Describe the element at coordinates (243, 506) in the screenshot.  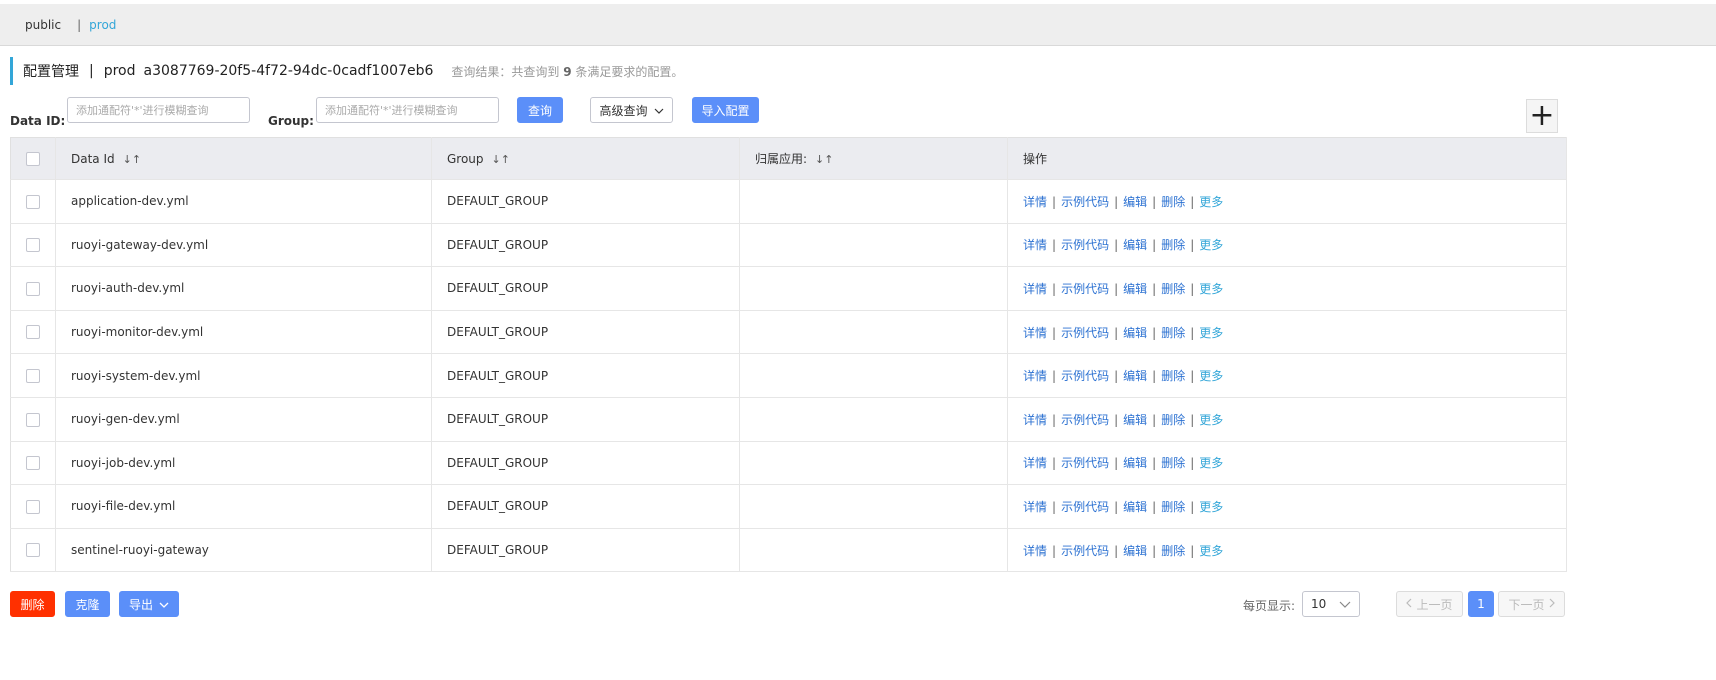
I see `cell-data-id: ruoyi-file-dev.yml` at that location.